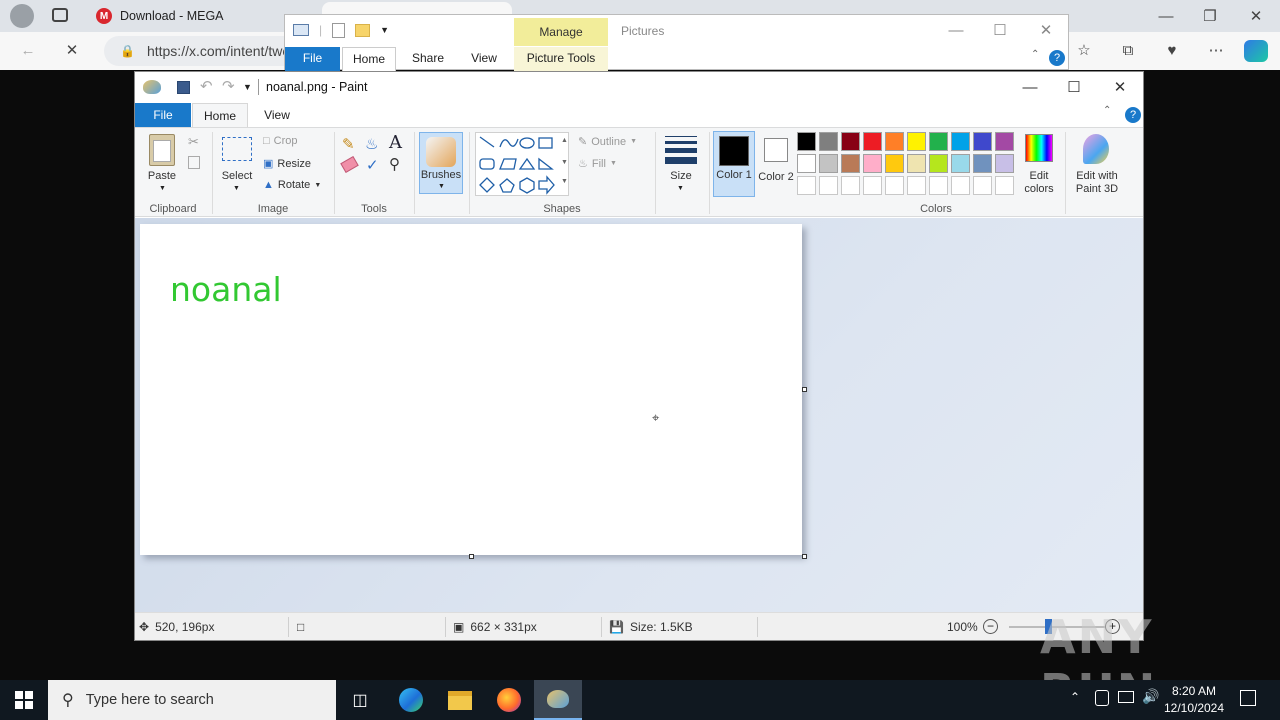  I want to click on explorer-close-icon: ✕, so click(1046, 30).